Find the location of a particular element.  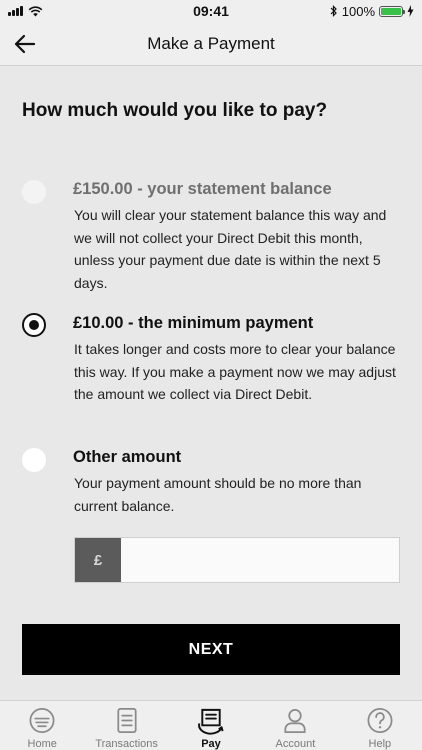

tab-label: Transactions is located at coordinates (126, 744).